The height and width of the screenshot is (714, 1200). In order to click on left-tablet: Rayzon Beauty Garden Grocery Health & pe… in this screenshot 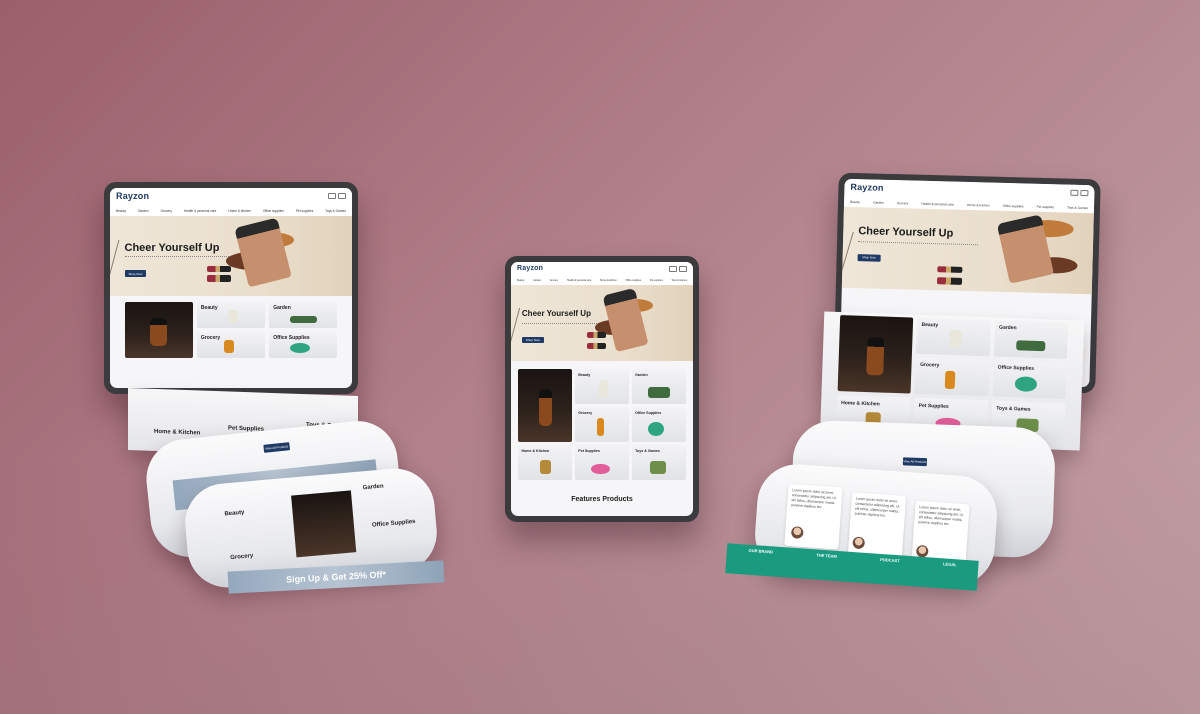, I will do `click(231, 288)`.